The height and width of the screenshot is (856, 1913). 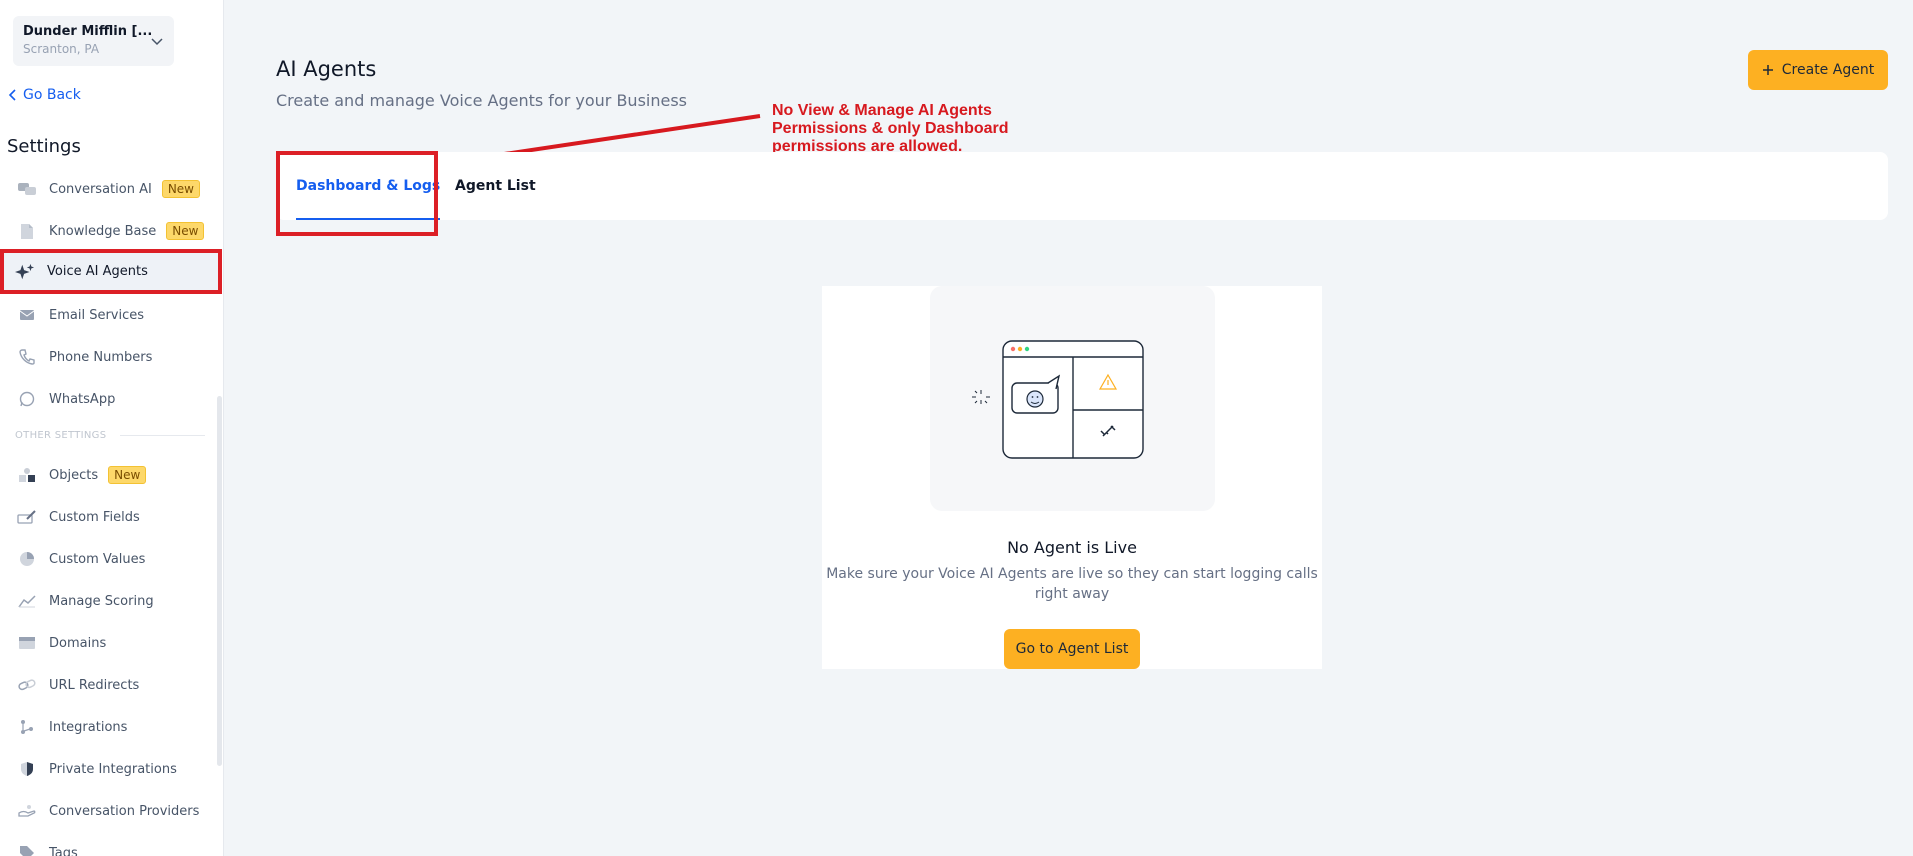 I want to click on sparkles-icon, so click(x=25, y=272).